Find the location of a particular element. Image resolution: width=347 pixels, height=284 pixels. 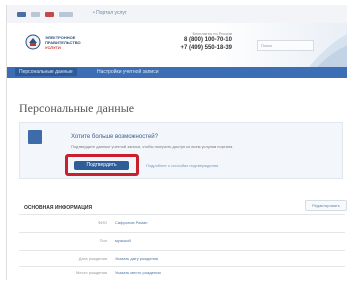

document-icon is located at coordinates (35, 137).